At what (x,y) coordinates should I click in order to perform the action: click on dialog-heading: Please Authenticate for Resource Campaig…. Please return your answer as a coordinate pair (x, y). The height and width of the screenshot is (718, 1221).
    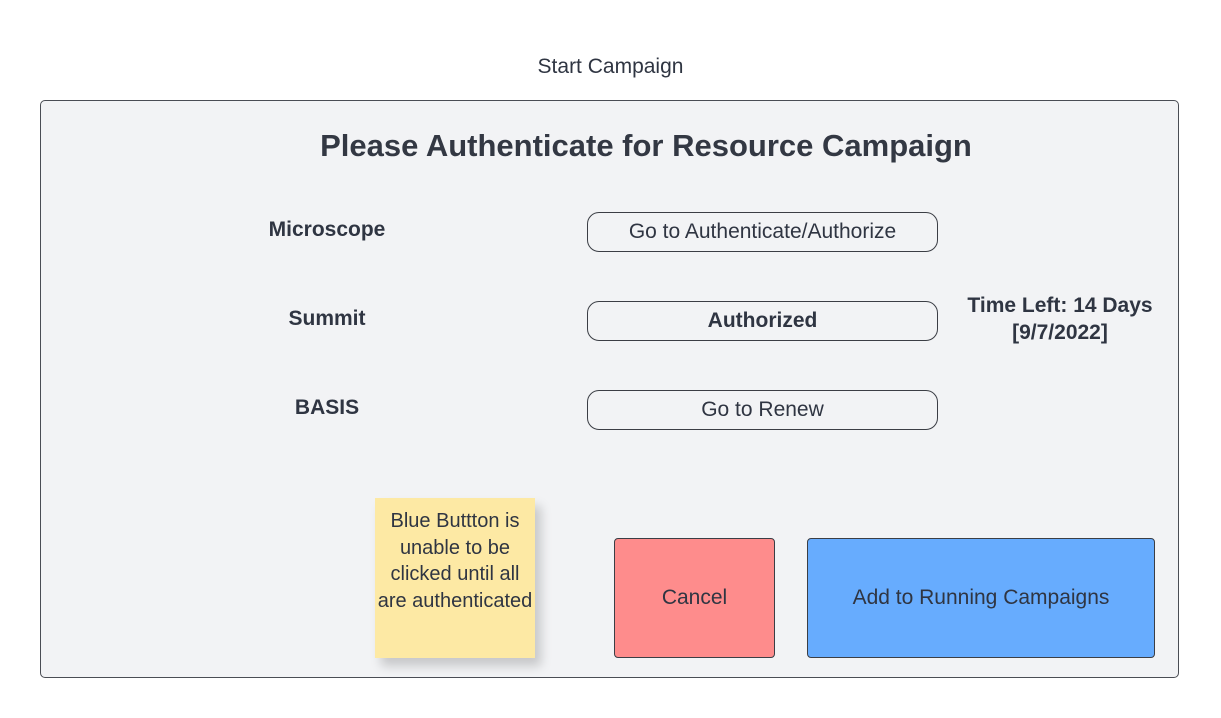
    Looking at the image, I should click on (646, 145).